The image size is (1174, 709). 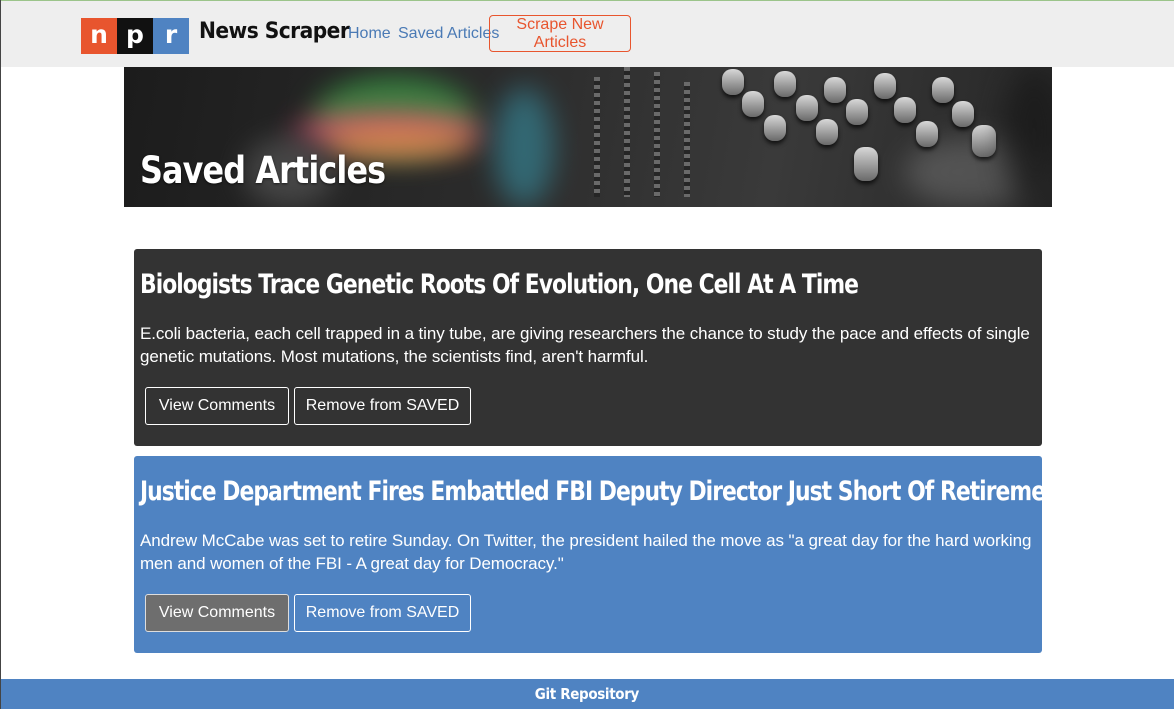 I want to click on scrape-new-articles-button: Scrape New Articles, so click(x=560, y=33).